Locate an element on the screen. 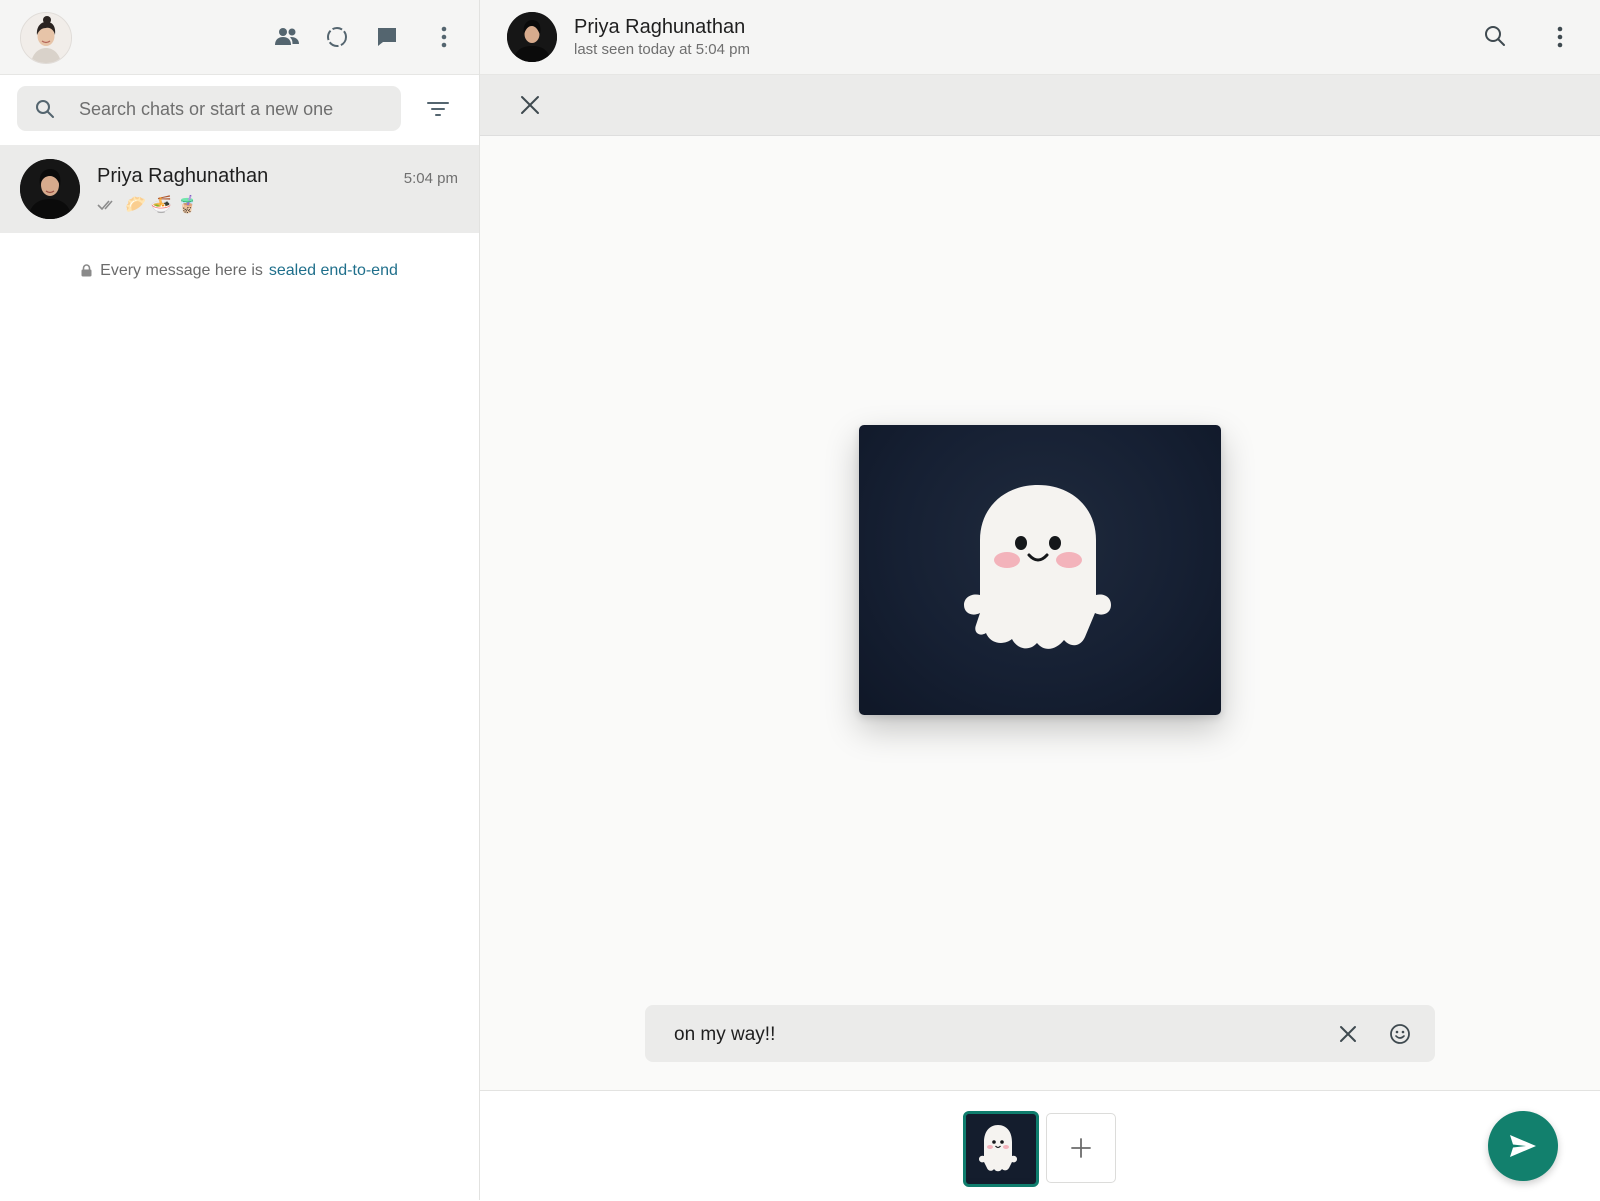  chat-name: Priya Raghunathan is located at coordinates (183, 176).